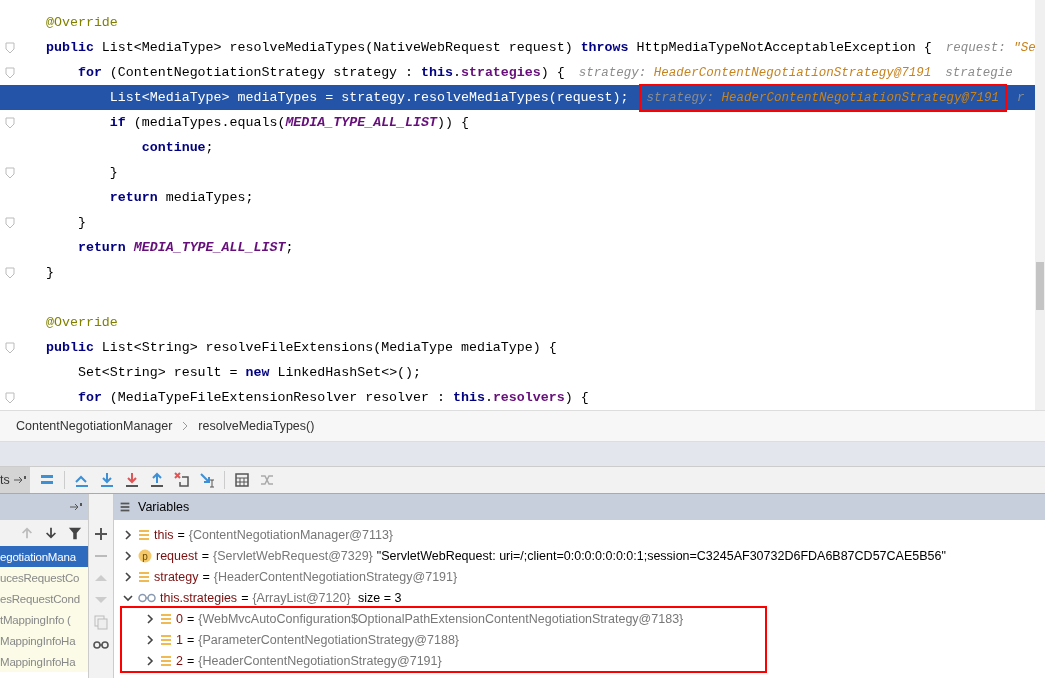 The width and height of the screenshot is (1045, 678). What do you see at coordinates (517, 397) in the screenshot?
I see `code-line: for (MediaTypeFileExtensionResolver resolver : this.resolvers) {` at bounding box center [517, 397].